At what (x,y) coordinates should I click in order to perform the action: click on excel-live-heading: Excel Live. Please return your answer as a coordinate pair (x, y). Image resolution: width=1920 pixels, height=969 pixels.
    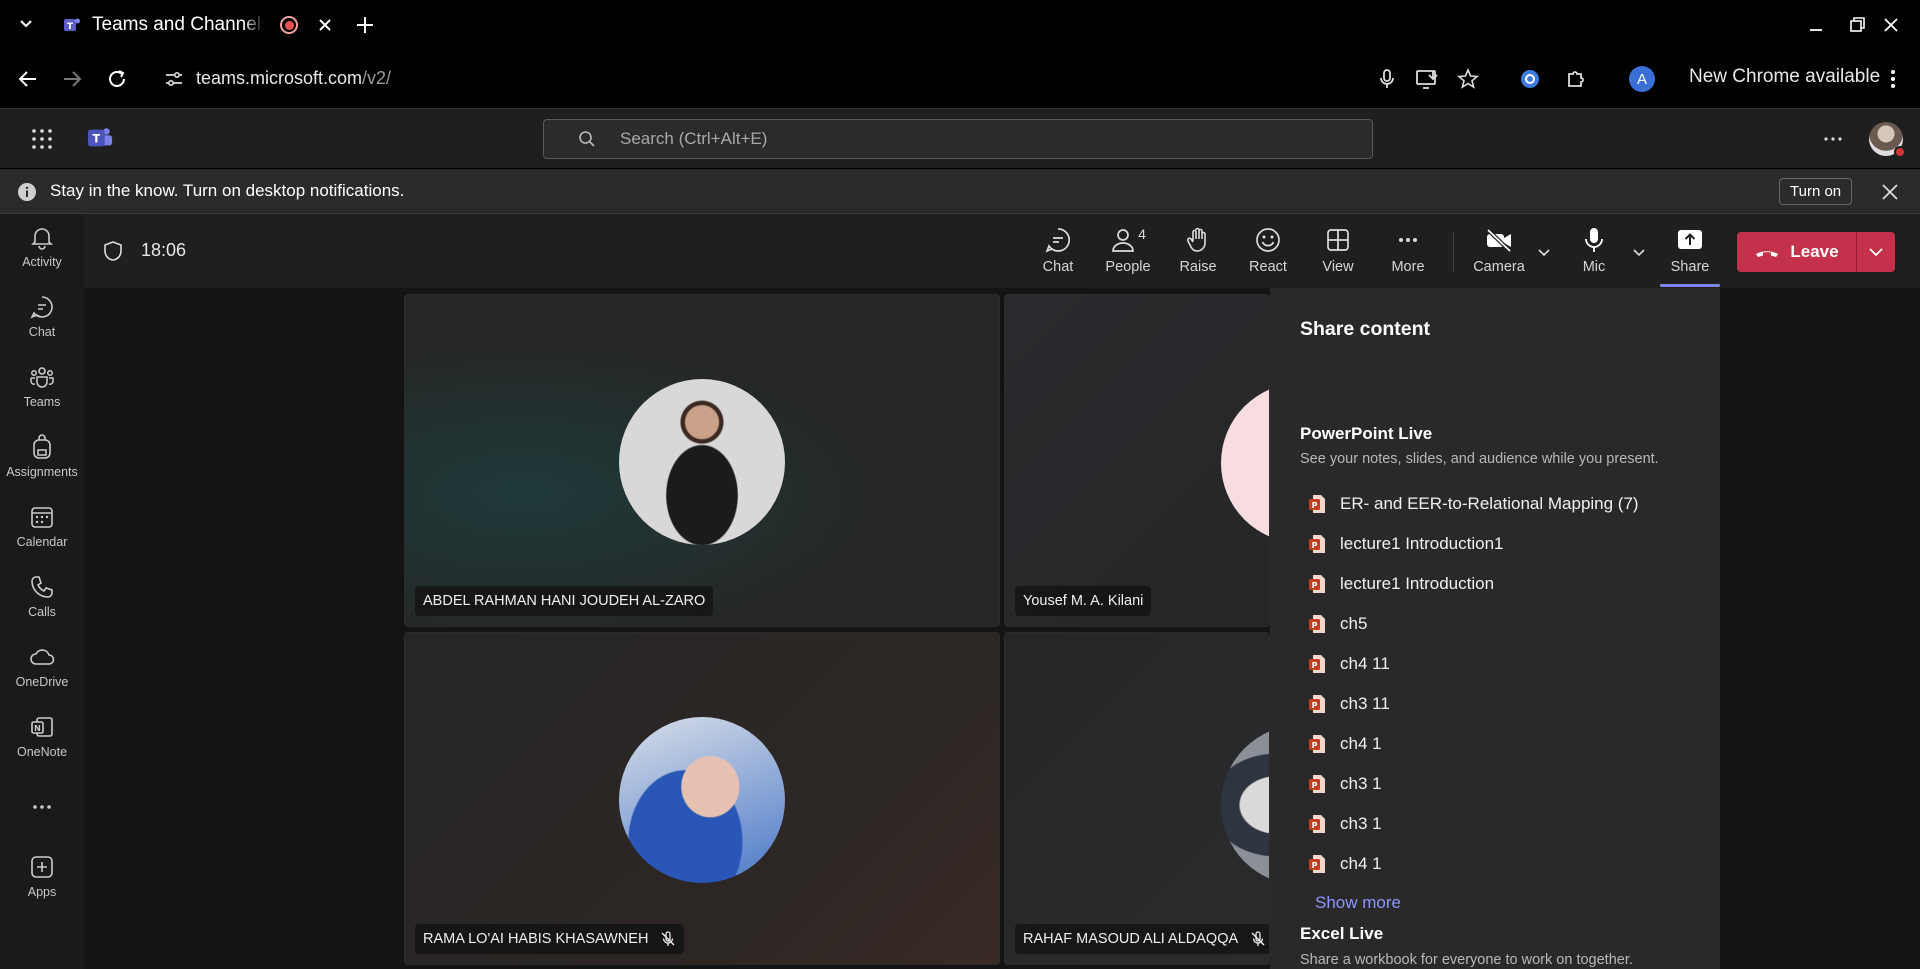
    Looking at the image, I should click on (1342, 933).